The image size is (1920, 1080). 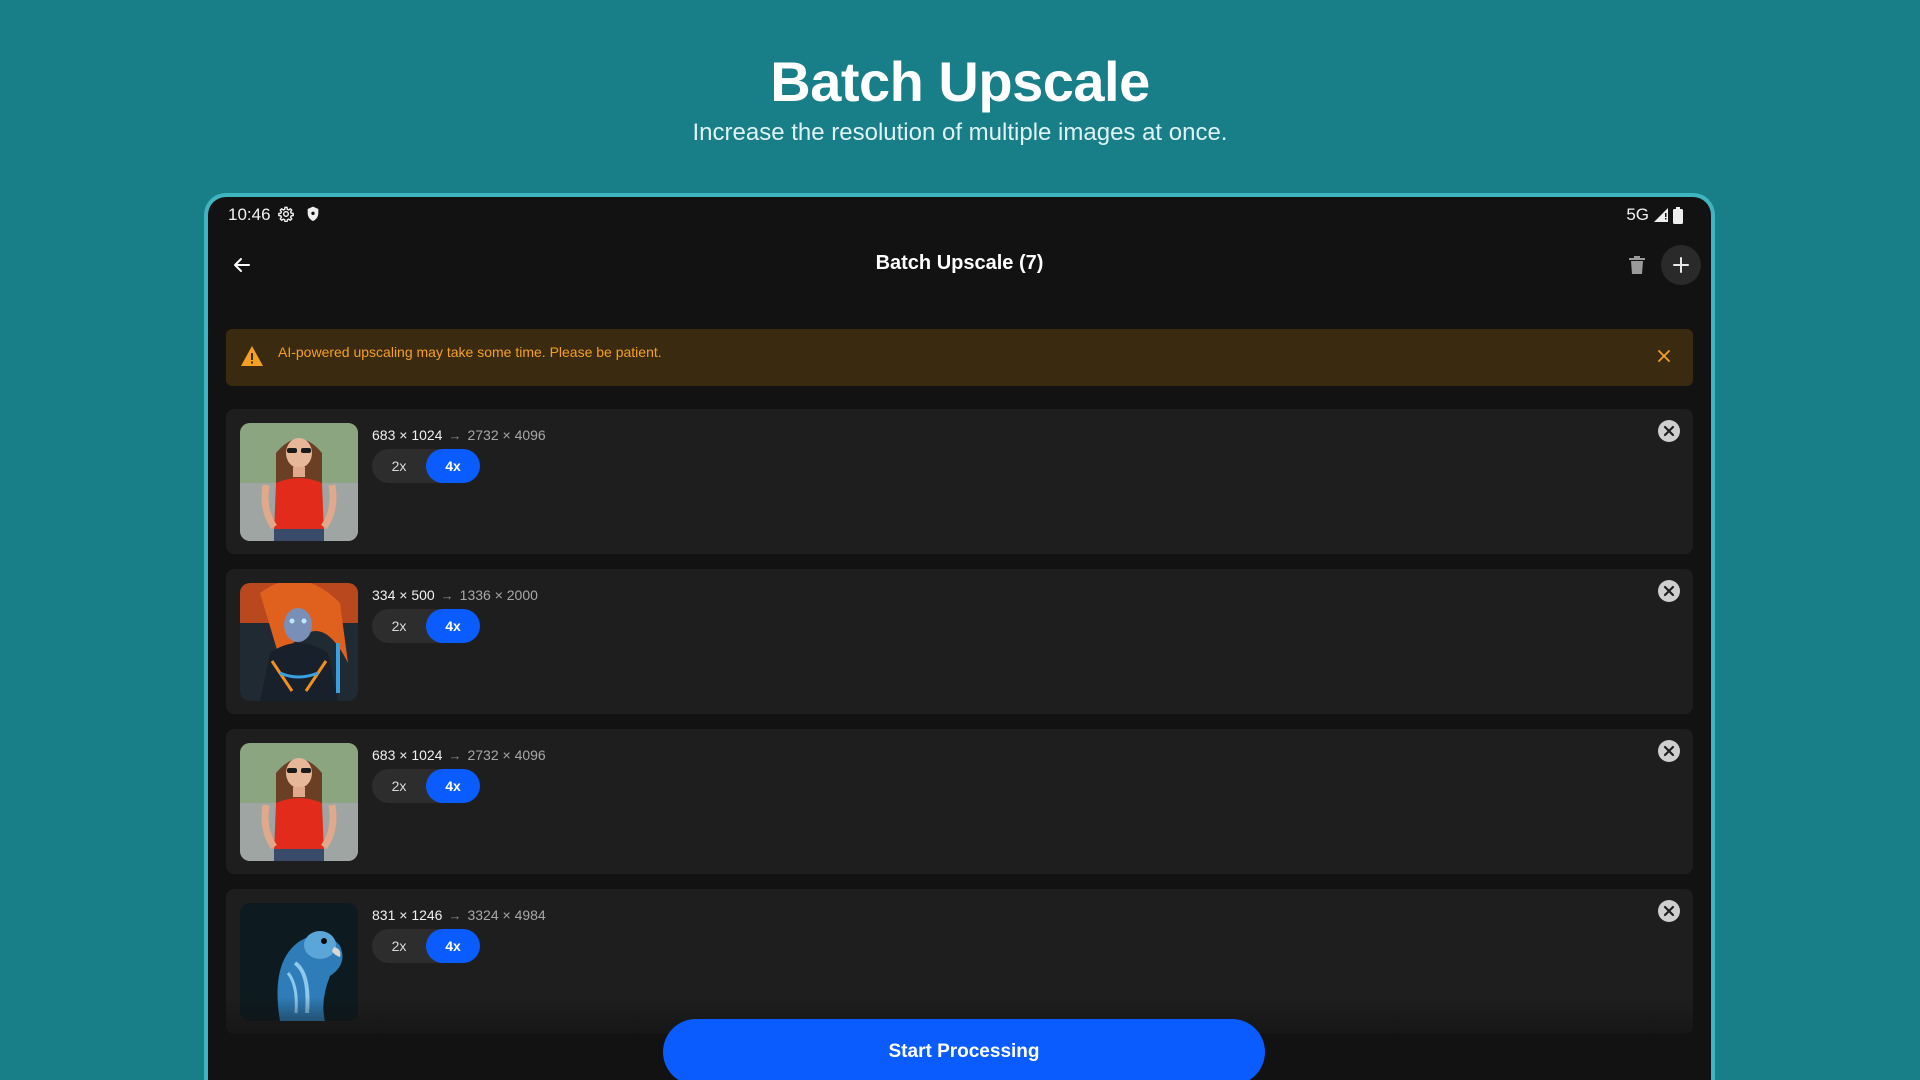 What do you see at coordinates (286, 214) in the screenshot?
I see `gear-icon` at bounding box center [286, 214].